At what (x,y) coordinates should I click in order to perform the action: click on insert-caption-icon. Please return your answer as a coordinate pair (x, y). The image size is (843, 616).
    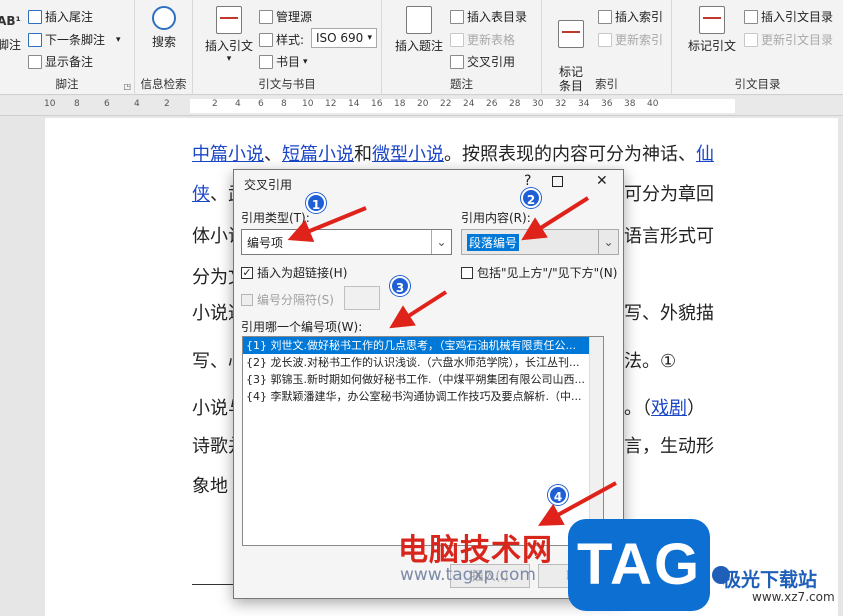
    Looking at the image, I should click on (419, 20).